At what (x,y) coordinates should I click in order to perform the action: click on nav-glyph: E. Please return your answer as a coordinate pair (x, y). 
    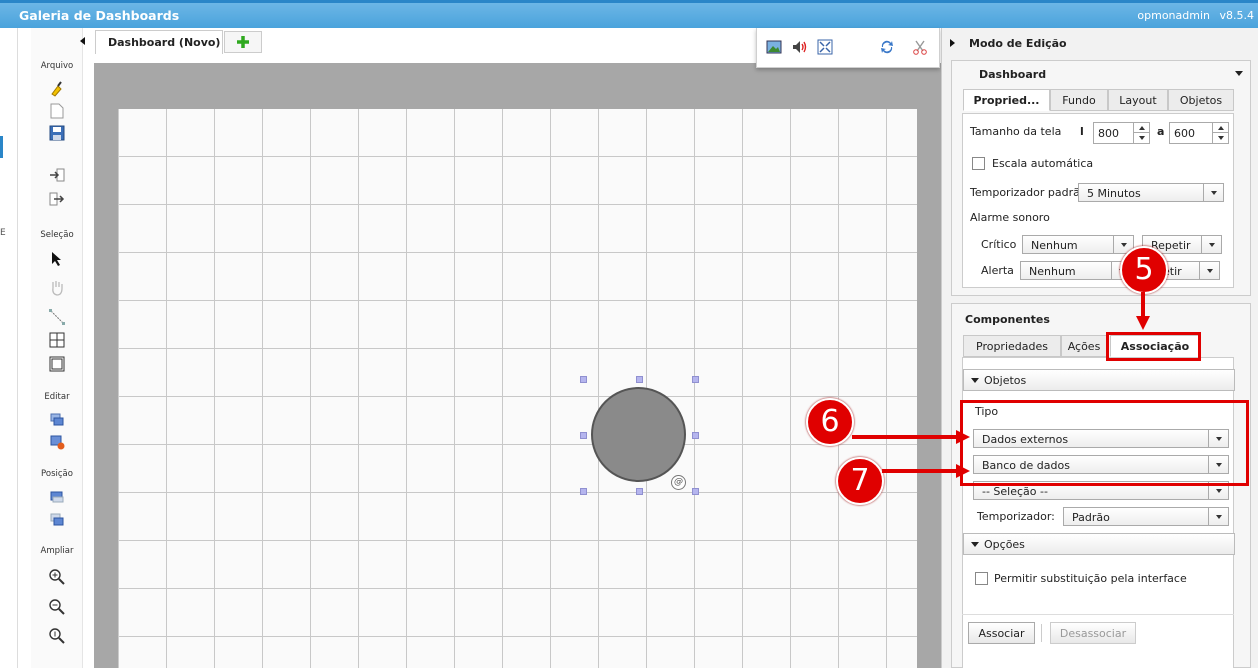
    Looking at the image, I should click on (3, 233).